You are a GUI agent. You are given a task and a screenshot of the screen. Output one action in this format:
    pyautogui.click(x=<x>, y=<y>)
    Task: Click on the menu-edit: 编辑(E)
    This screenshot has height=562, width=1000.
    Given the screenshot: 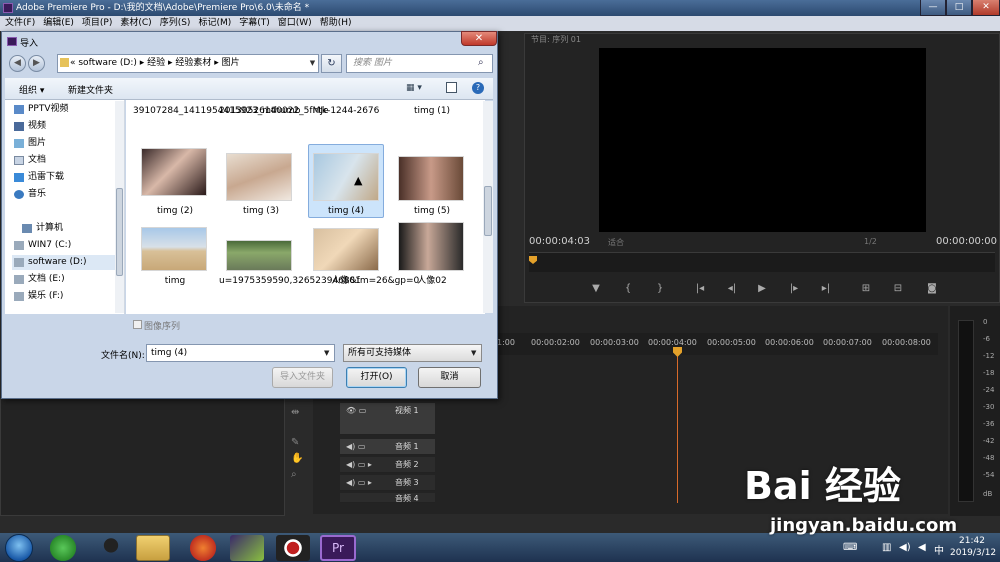 What is the action you would take?
    pyautogui.click(x=57, y=23)
    